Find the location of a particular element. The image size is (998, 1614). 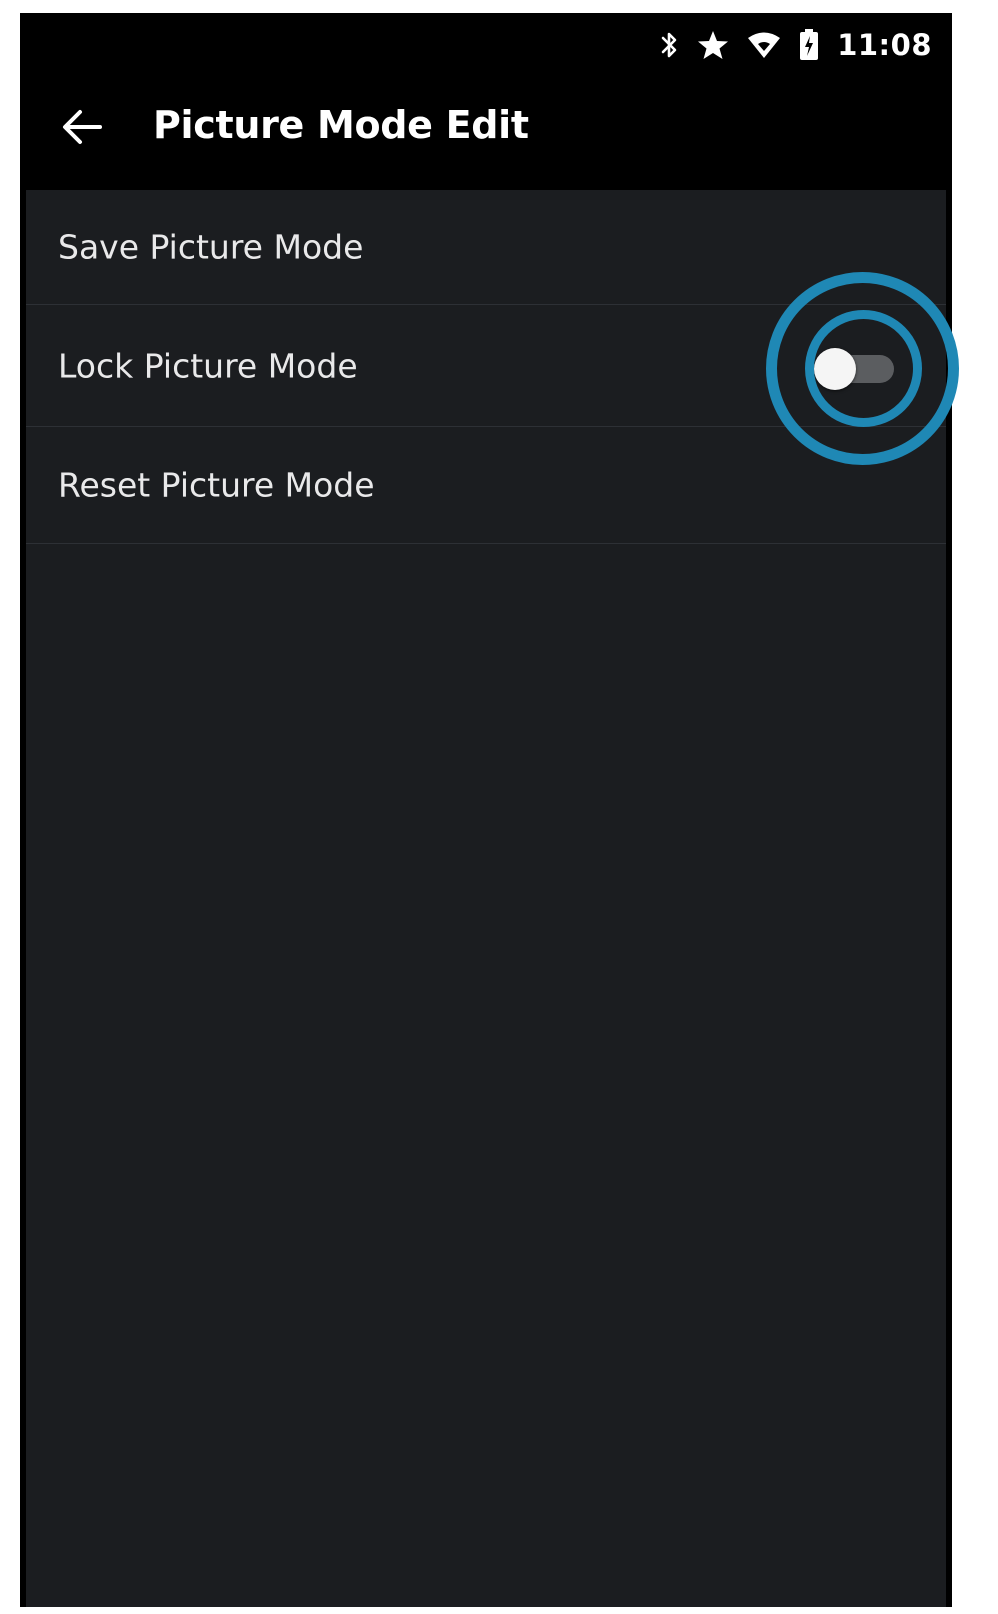

bluetooth-icon is located at coordinates (670, 45).